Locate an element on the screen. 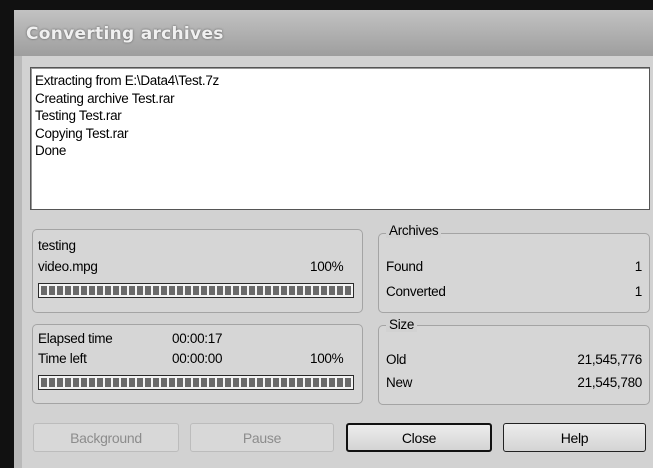 The width and height of the screenshot is (653, 468). current-file-progress-fill is located at coordinates (196, 290).